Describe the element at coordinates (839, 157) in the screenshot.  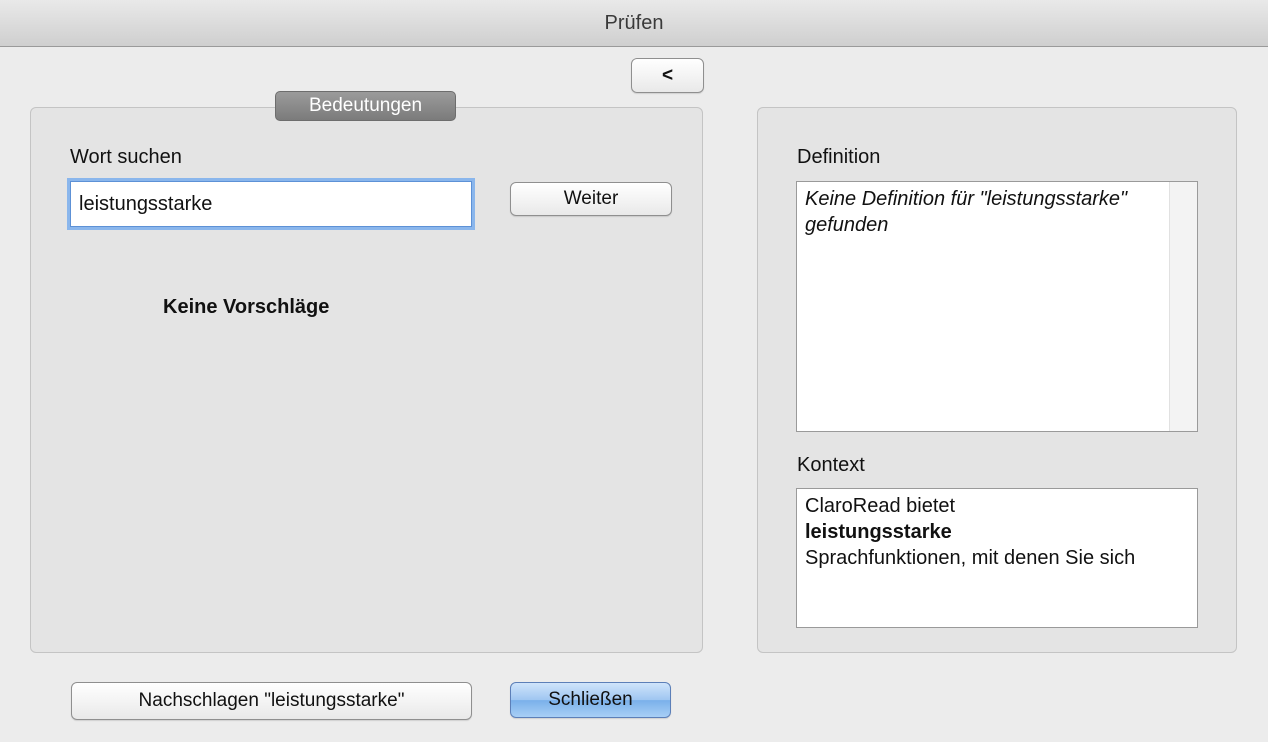
I see `definition-label: Definition` at that location.